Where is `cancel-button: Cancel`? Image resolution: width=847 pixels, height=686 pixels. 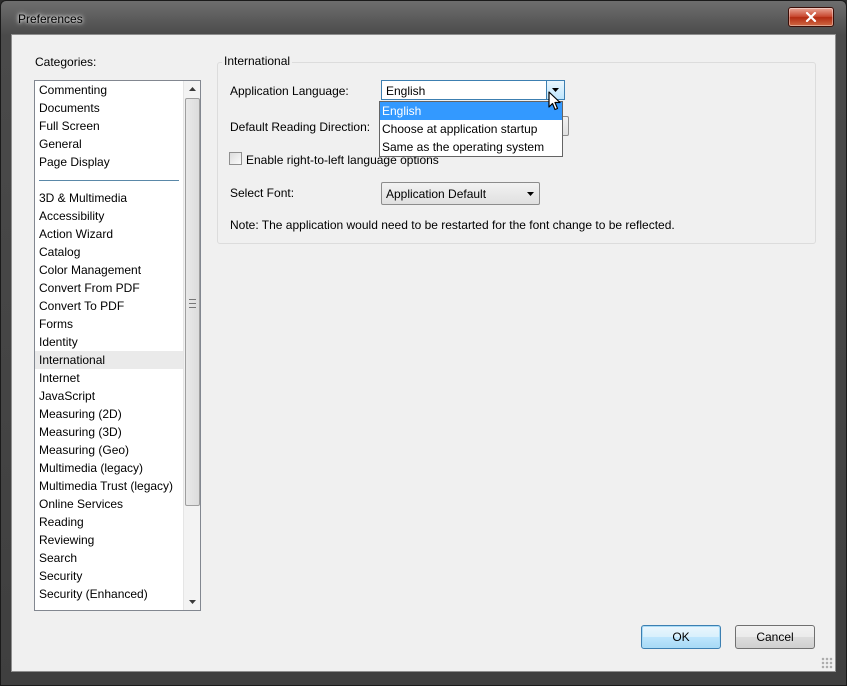 cancel-button: Cancel is located at coordinates (775, 637).